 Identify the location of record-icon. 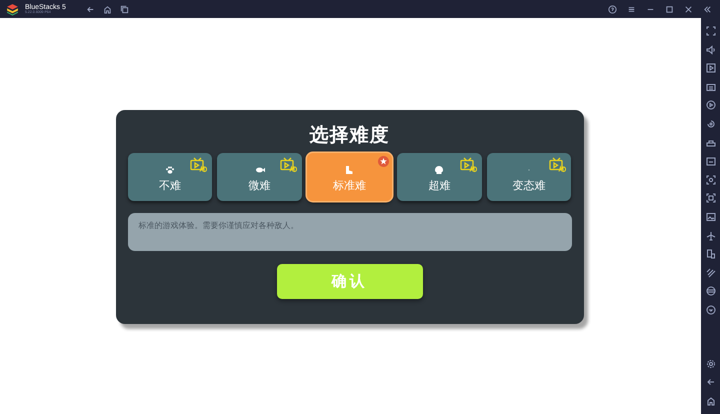
(711, 105).